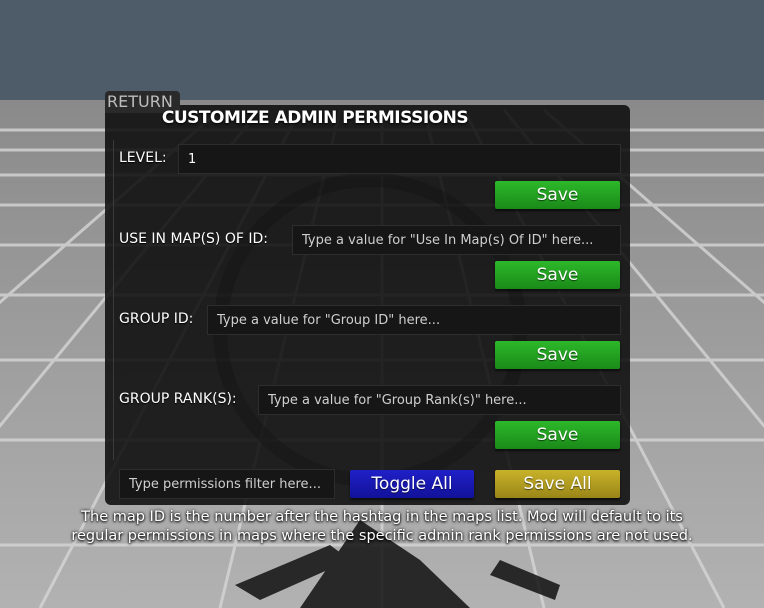 The height and width of the screenshot is (608, 764). I want to click on group-id-save-button: Save, so click(557, 355).